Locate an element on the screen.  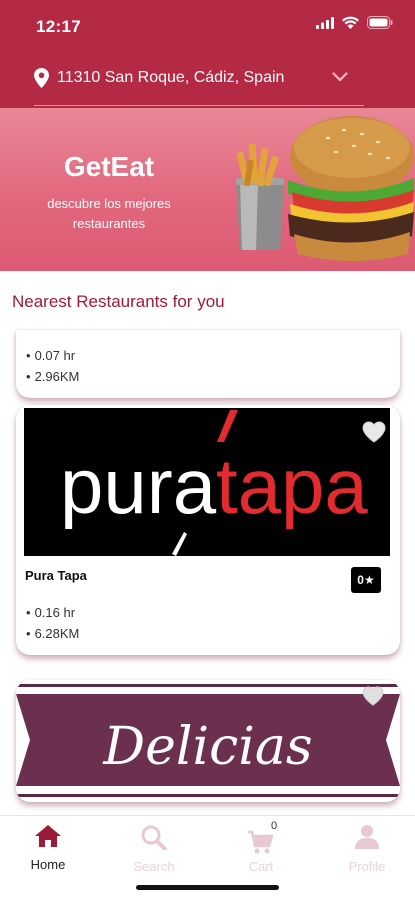
pura-tapa-logo: pura tapa is located at coordinates (214, 483).